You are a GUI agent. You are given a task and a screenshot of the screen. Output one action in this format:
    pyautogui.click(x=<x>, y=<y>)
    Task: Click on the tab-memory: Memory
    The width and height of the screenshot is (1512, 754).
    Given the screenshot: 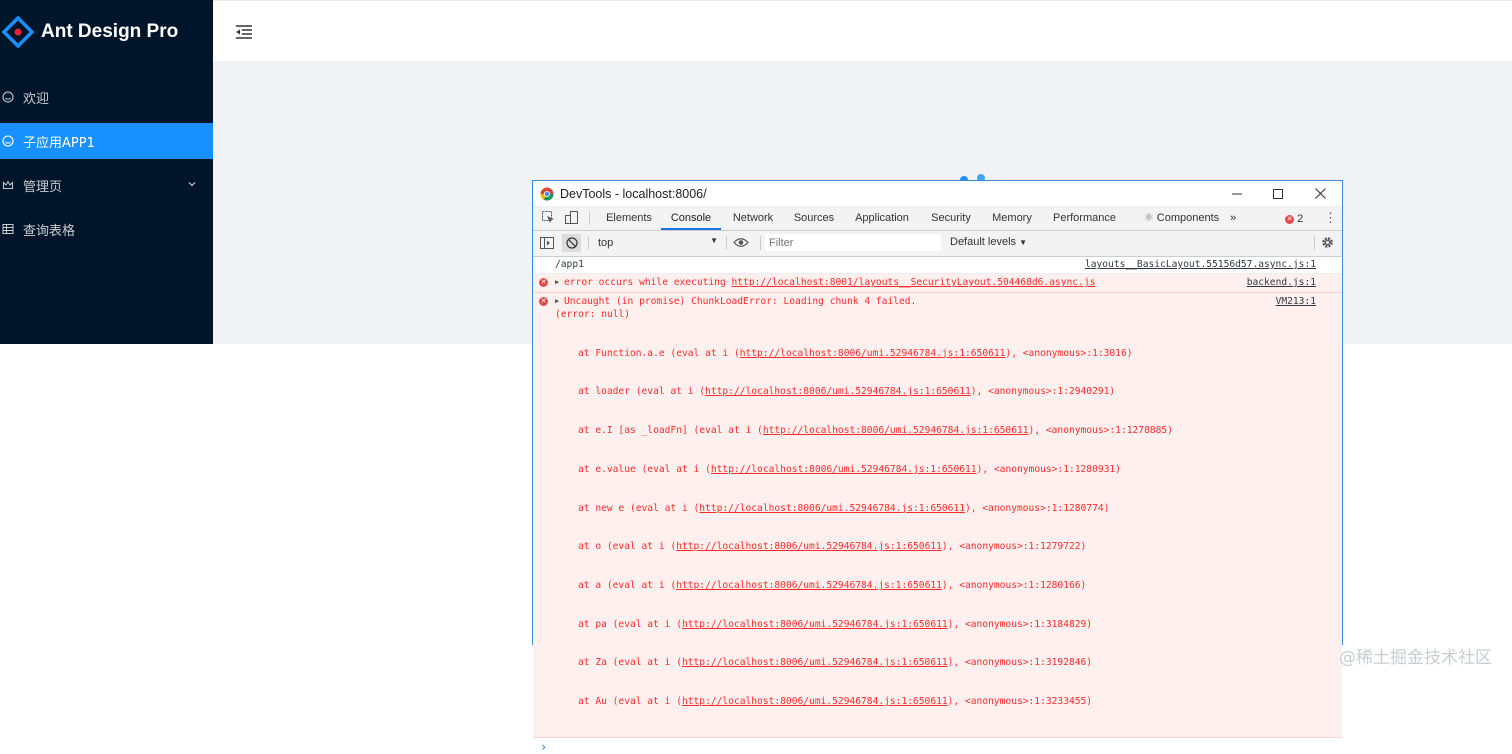 What is the action you would take?
    pyautogui.click(x=1012, y=218)
    